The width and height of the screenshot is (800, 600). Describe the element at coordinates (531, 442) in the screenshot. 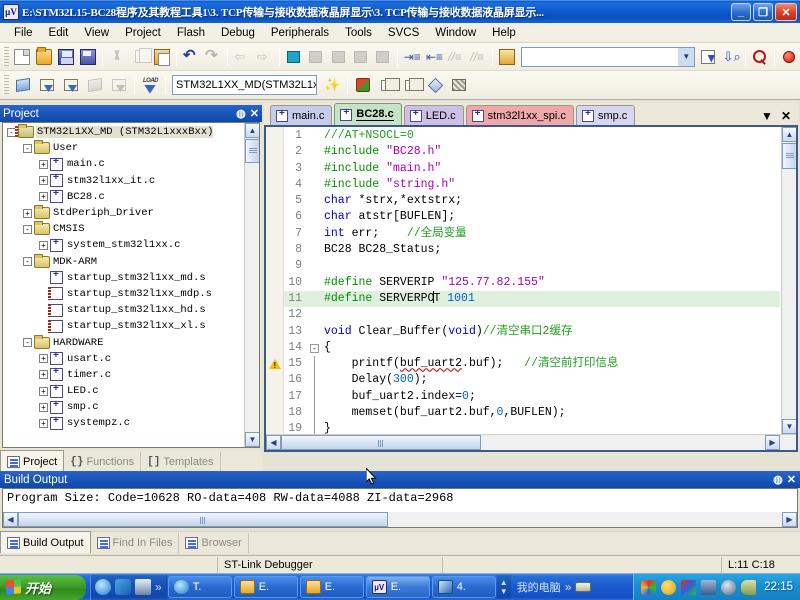

I see `editor-hscrollbar: ◀ ▶` at that location.